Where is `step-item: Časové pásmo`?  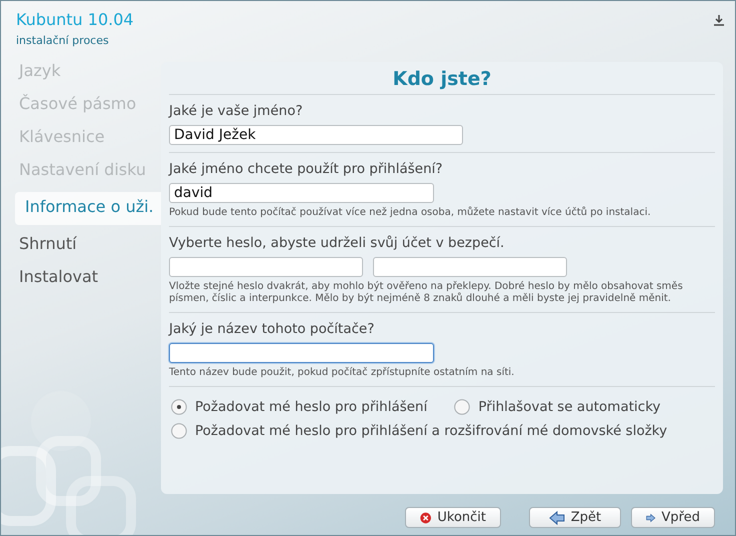 step-item: Časové pásmo is located at coordinates (78, 104).